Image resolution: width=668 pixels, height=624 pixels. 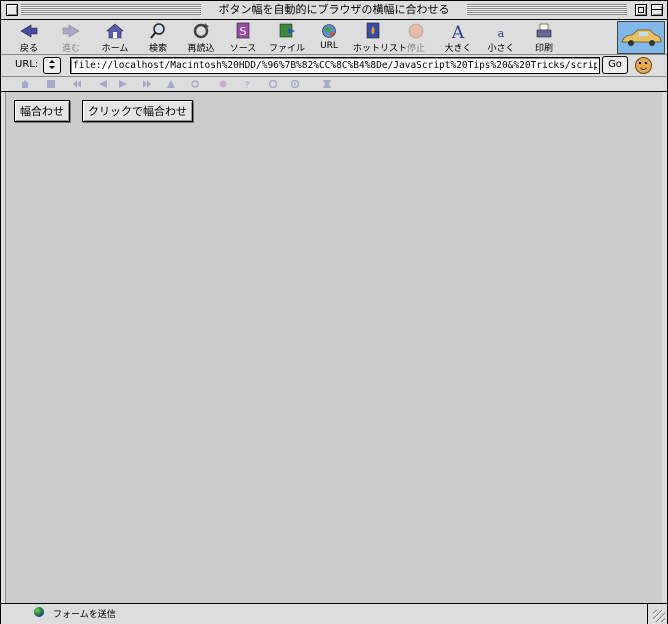 What do you see at coordinates (615, 65) in the screenshot?
I see `go-button: Go` at bounding box center [615, 65].